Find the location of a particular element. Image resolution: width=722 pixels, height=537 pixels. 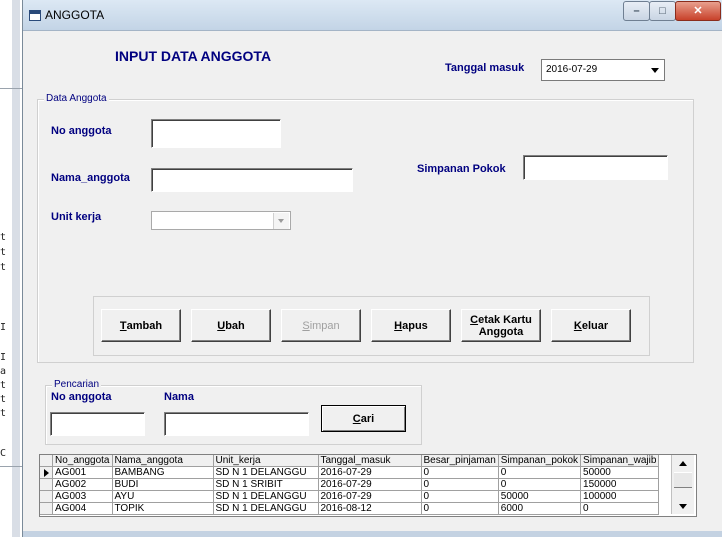

datagrid-vertical-scrollbar is located at coordinates (682, 484).